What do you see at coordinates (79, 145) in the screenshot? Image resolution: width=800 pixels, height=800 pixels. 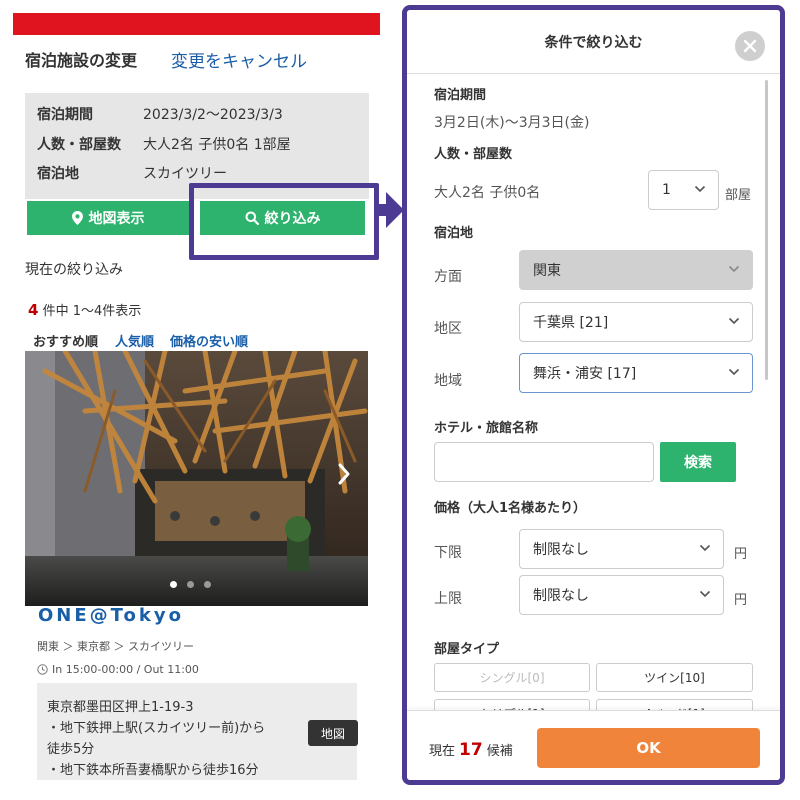 I see `summary-label: 人数・部屋数` at bounding box center [79, 145].